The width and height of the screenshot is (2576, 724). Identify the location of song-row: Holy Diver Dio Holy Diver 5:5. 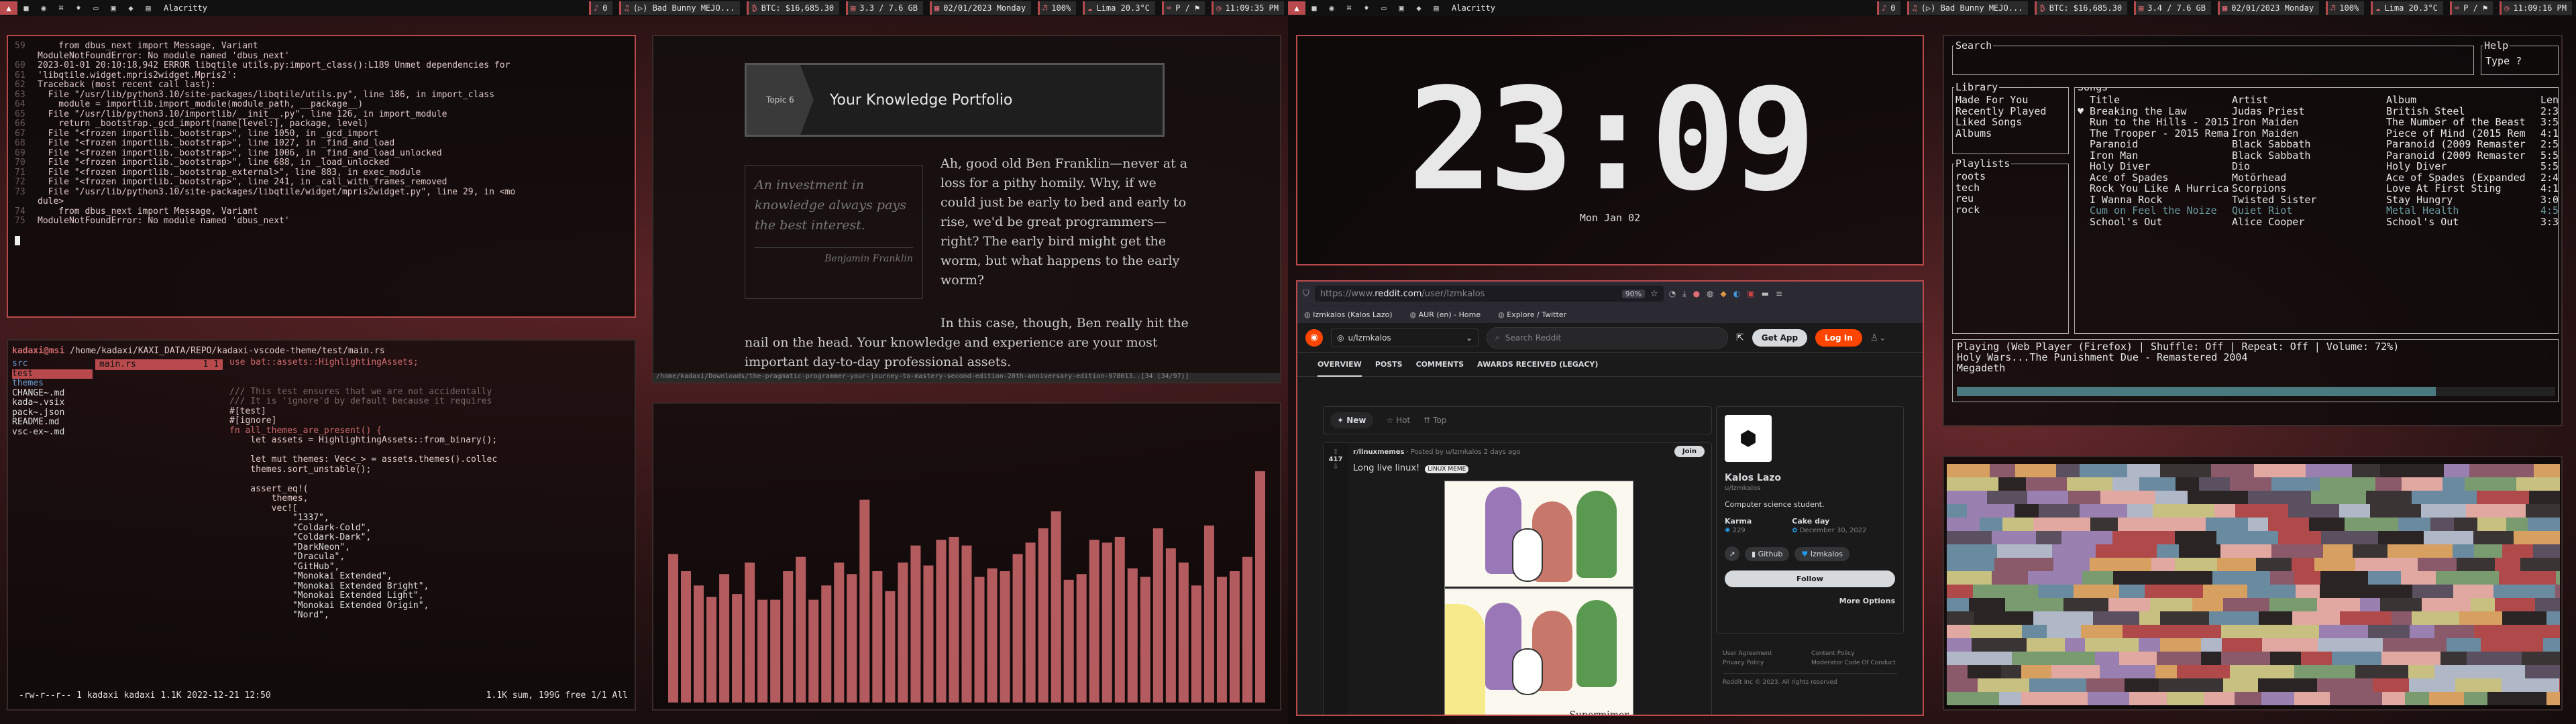
(2318, 166).